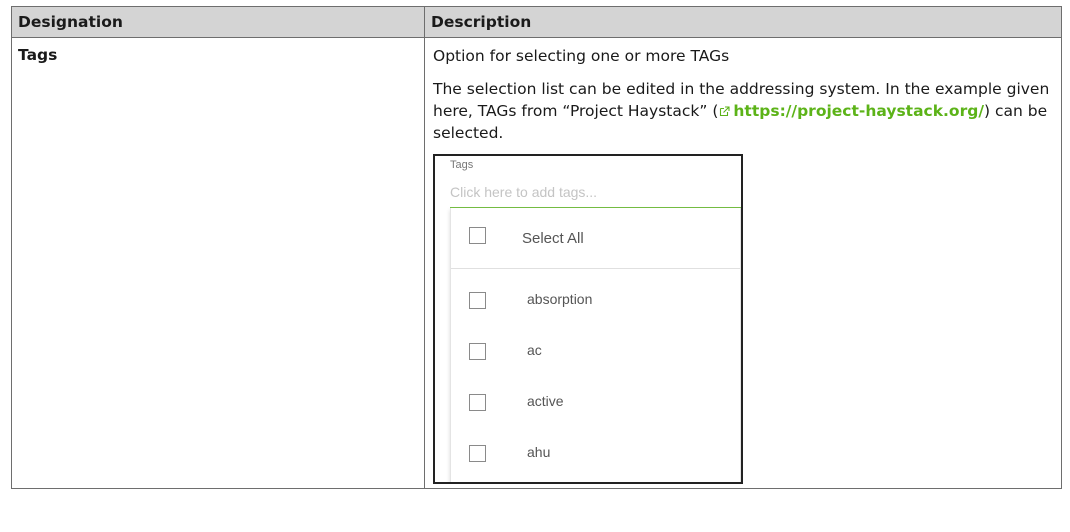 Image resolution: width=1070 pixels, height=532 pixels. I want to click on option-label: active, so click(545, 401).